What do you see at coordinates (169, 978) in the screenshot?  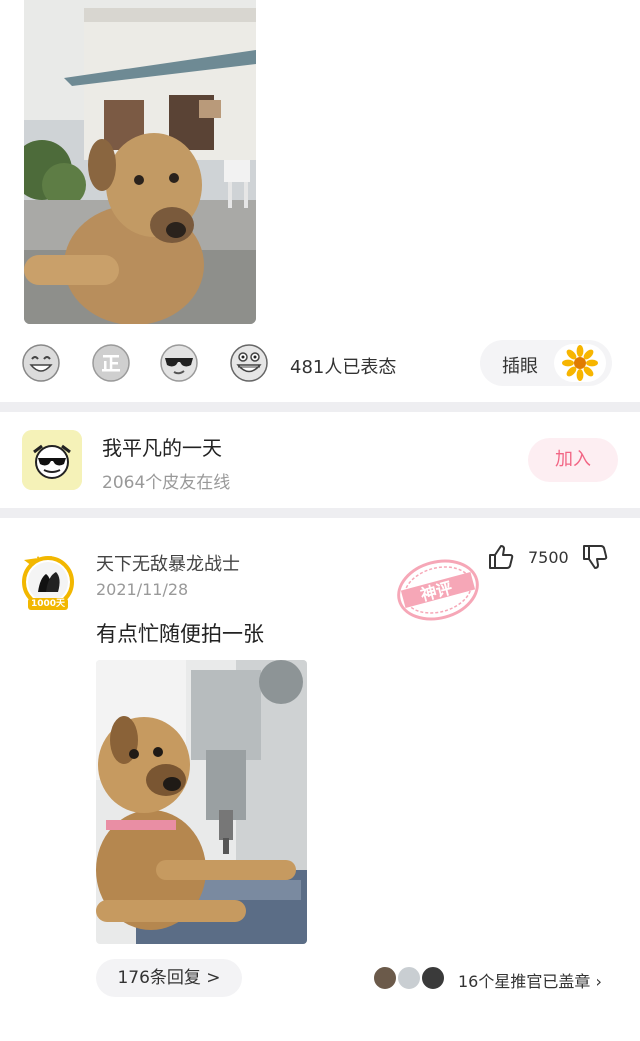 I see `replies-button: 176条回复 >` at bounding box center [169, 978].